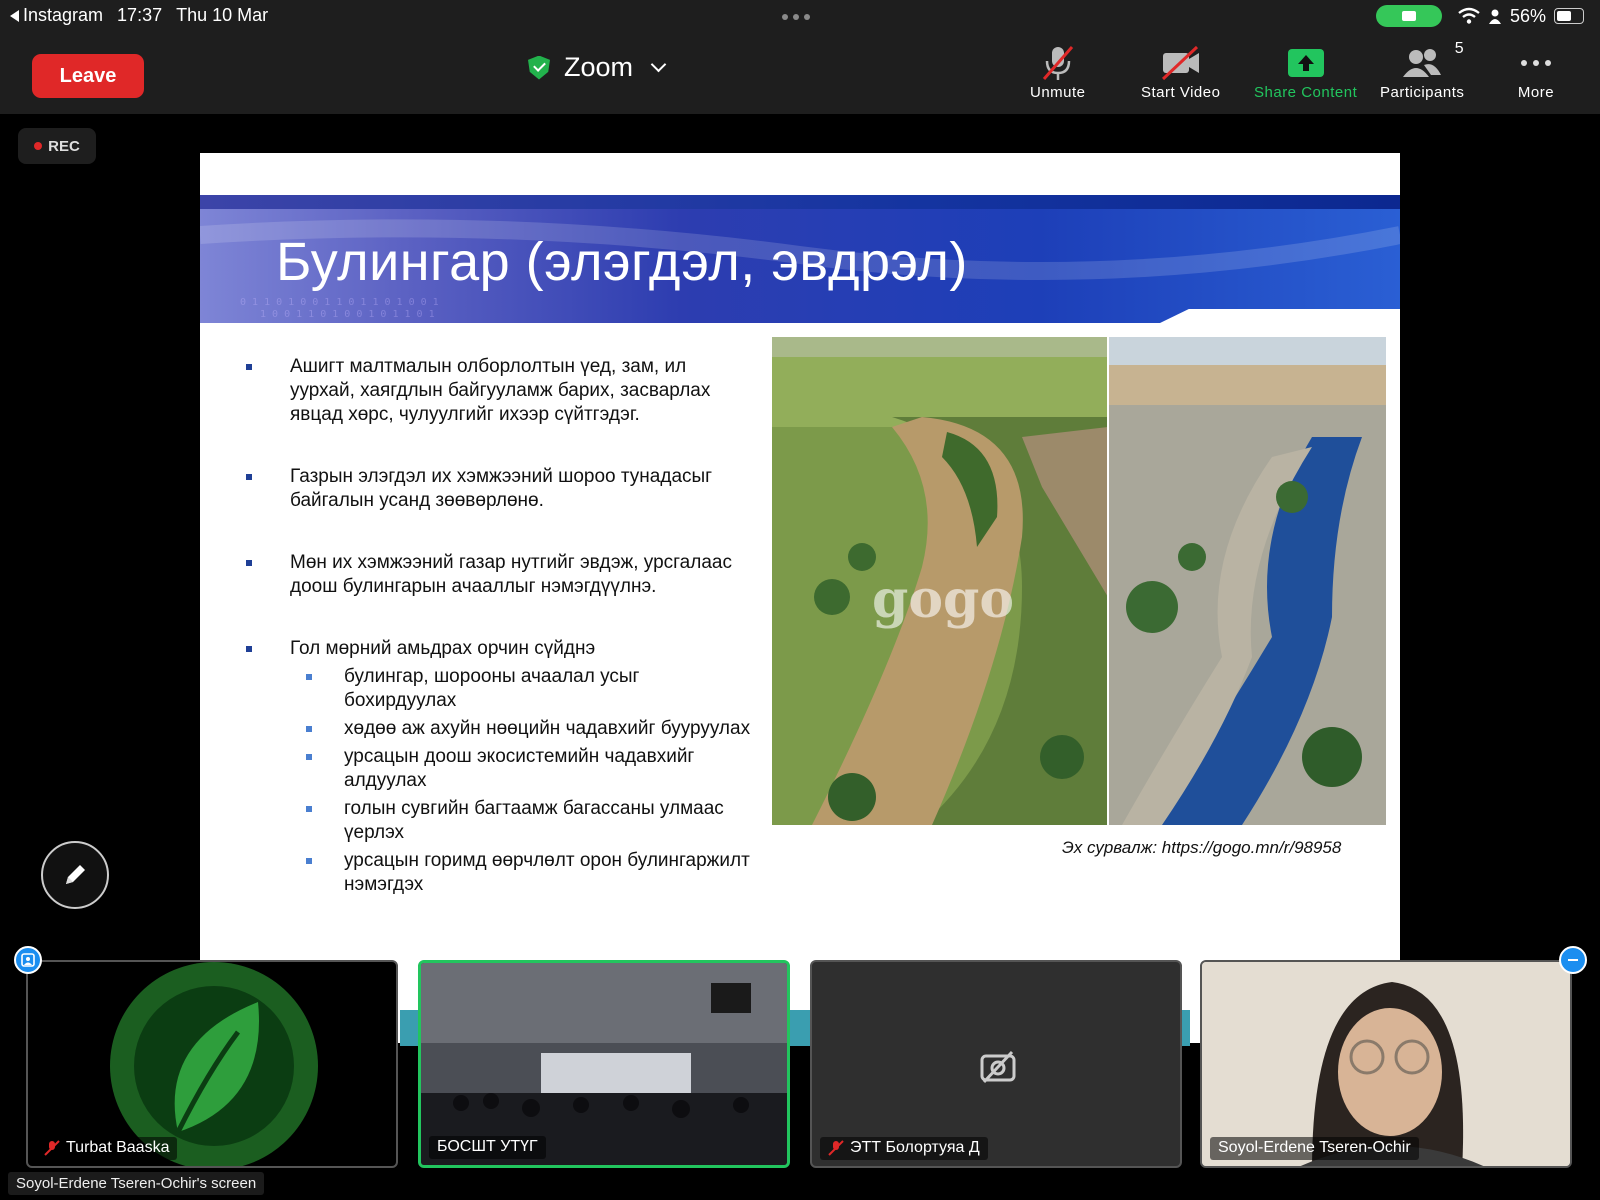  Describe the element at coordinates (1386, 1064) in the screenshot. I see `participant-tile-soyol-erdene: Soyol-Erdene Tseren-Ochir` at that location.